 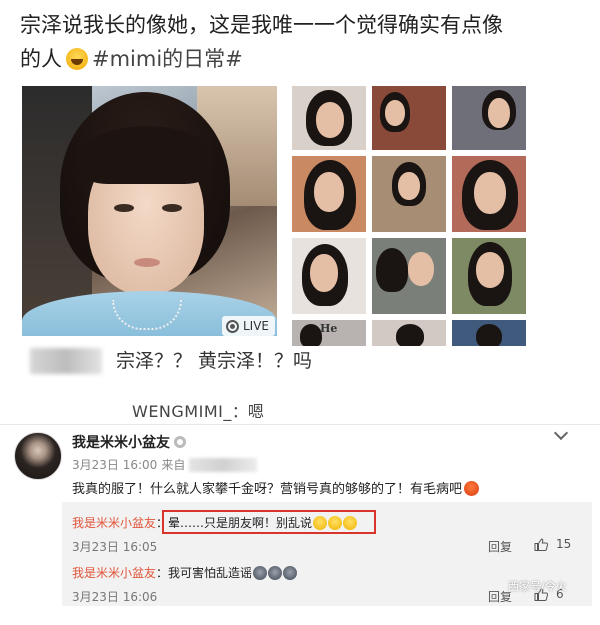 What do you see at coordinates (173, 465) in the screenshot?
I see `comment-source-prefix: 来自` at bounding box center [173, 465].